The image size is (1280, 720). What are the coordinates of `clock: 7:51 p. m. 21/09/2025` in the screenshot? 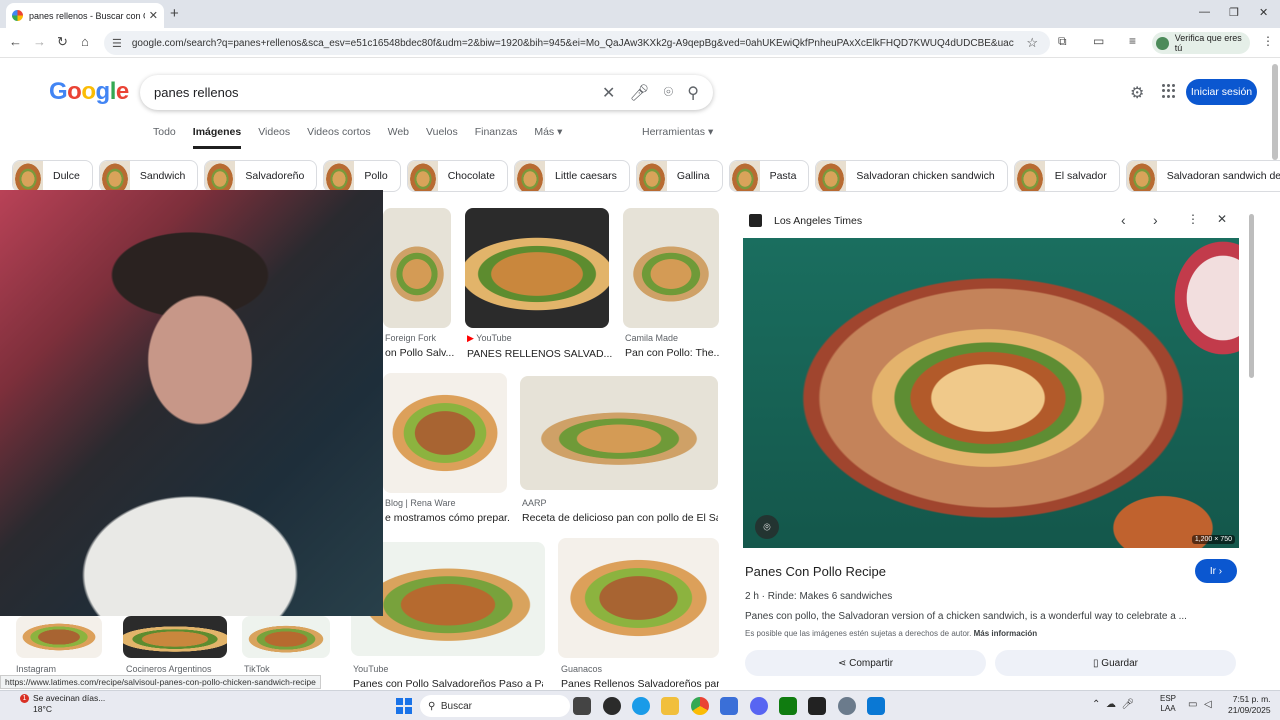 It's located at (1249, 705).